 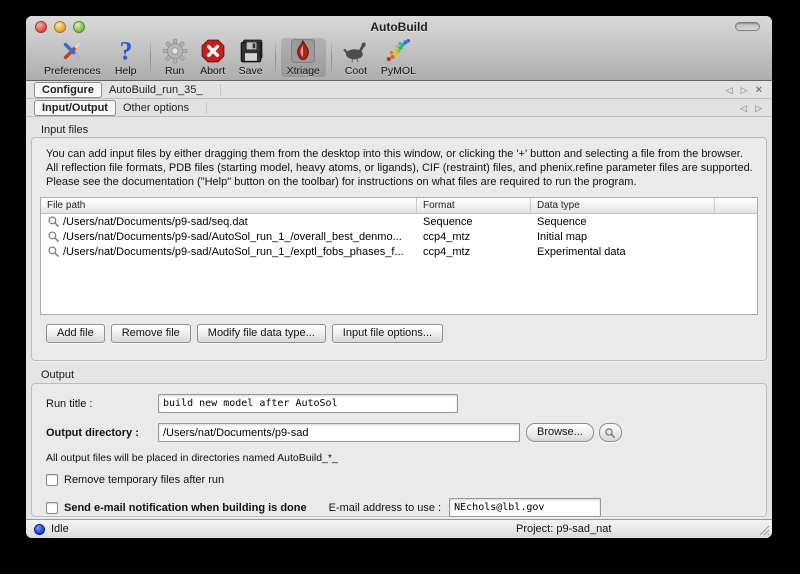 I want to click on titlebar: AutoBuild, so click(x=399, y=27).